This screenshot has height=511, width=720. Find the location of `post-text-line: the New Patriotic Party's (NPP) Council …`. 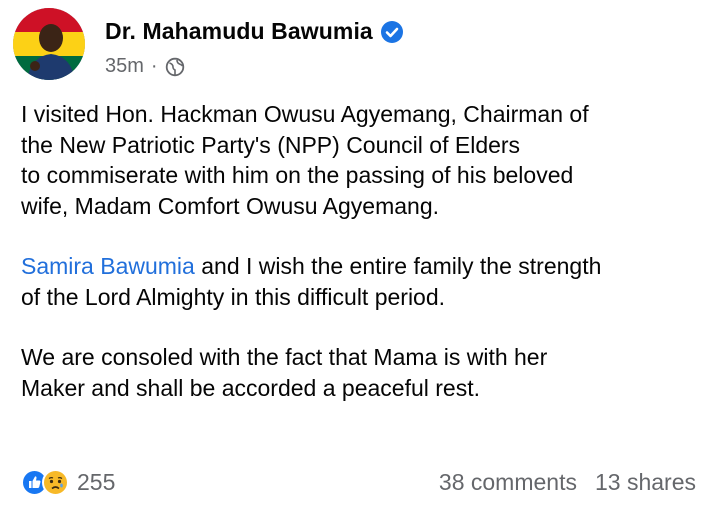

post-text-line: the New Patriotic Party's (NPP) Council … is located at coordinates (271, 144).